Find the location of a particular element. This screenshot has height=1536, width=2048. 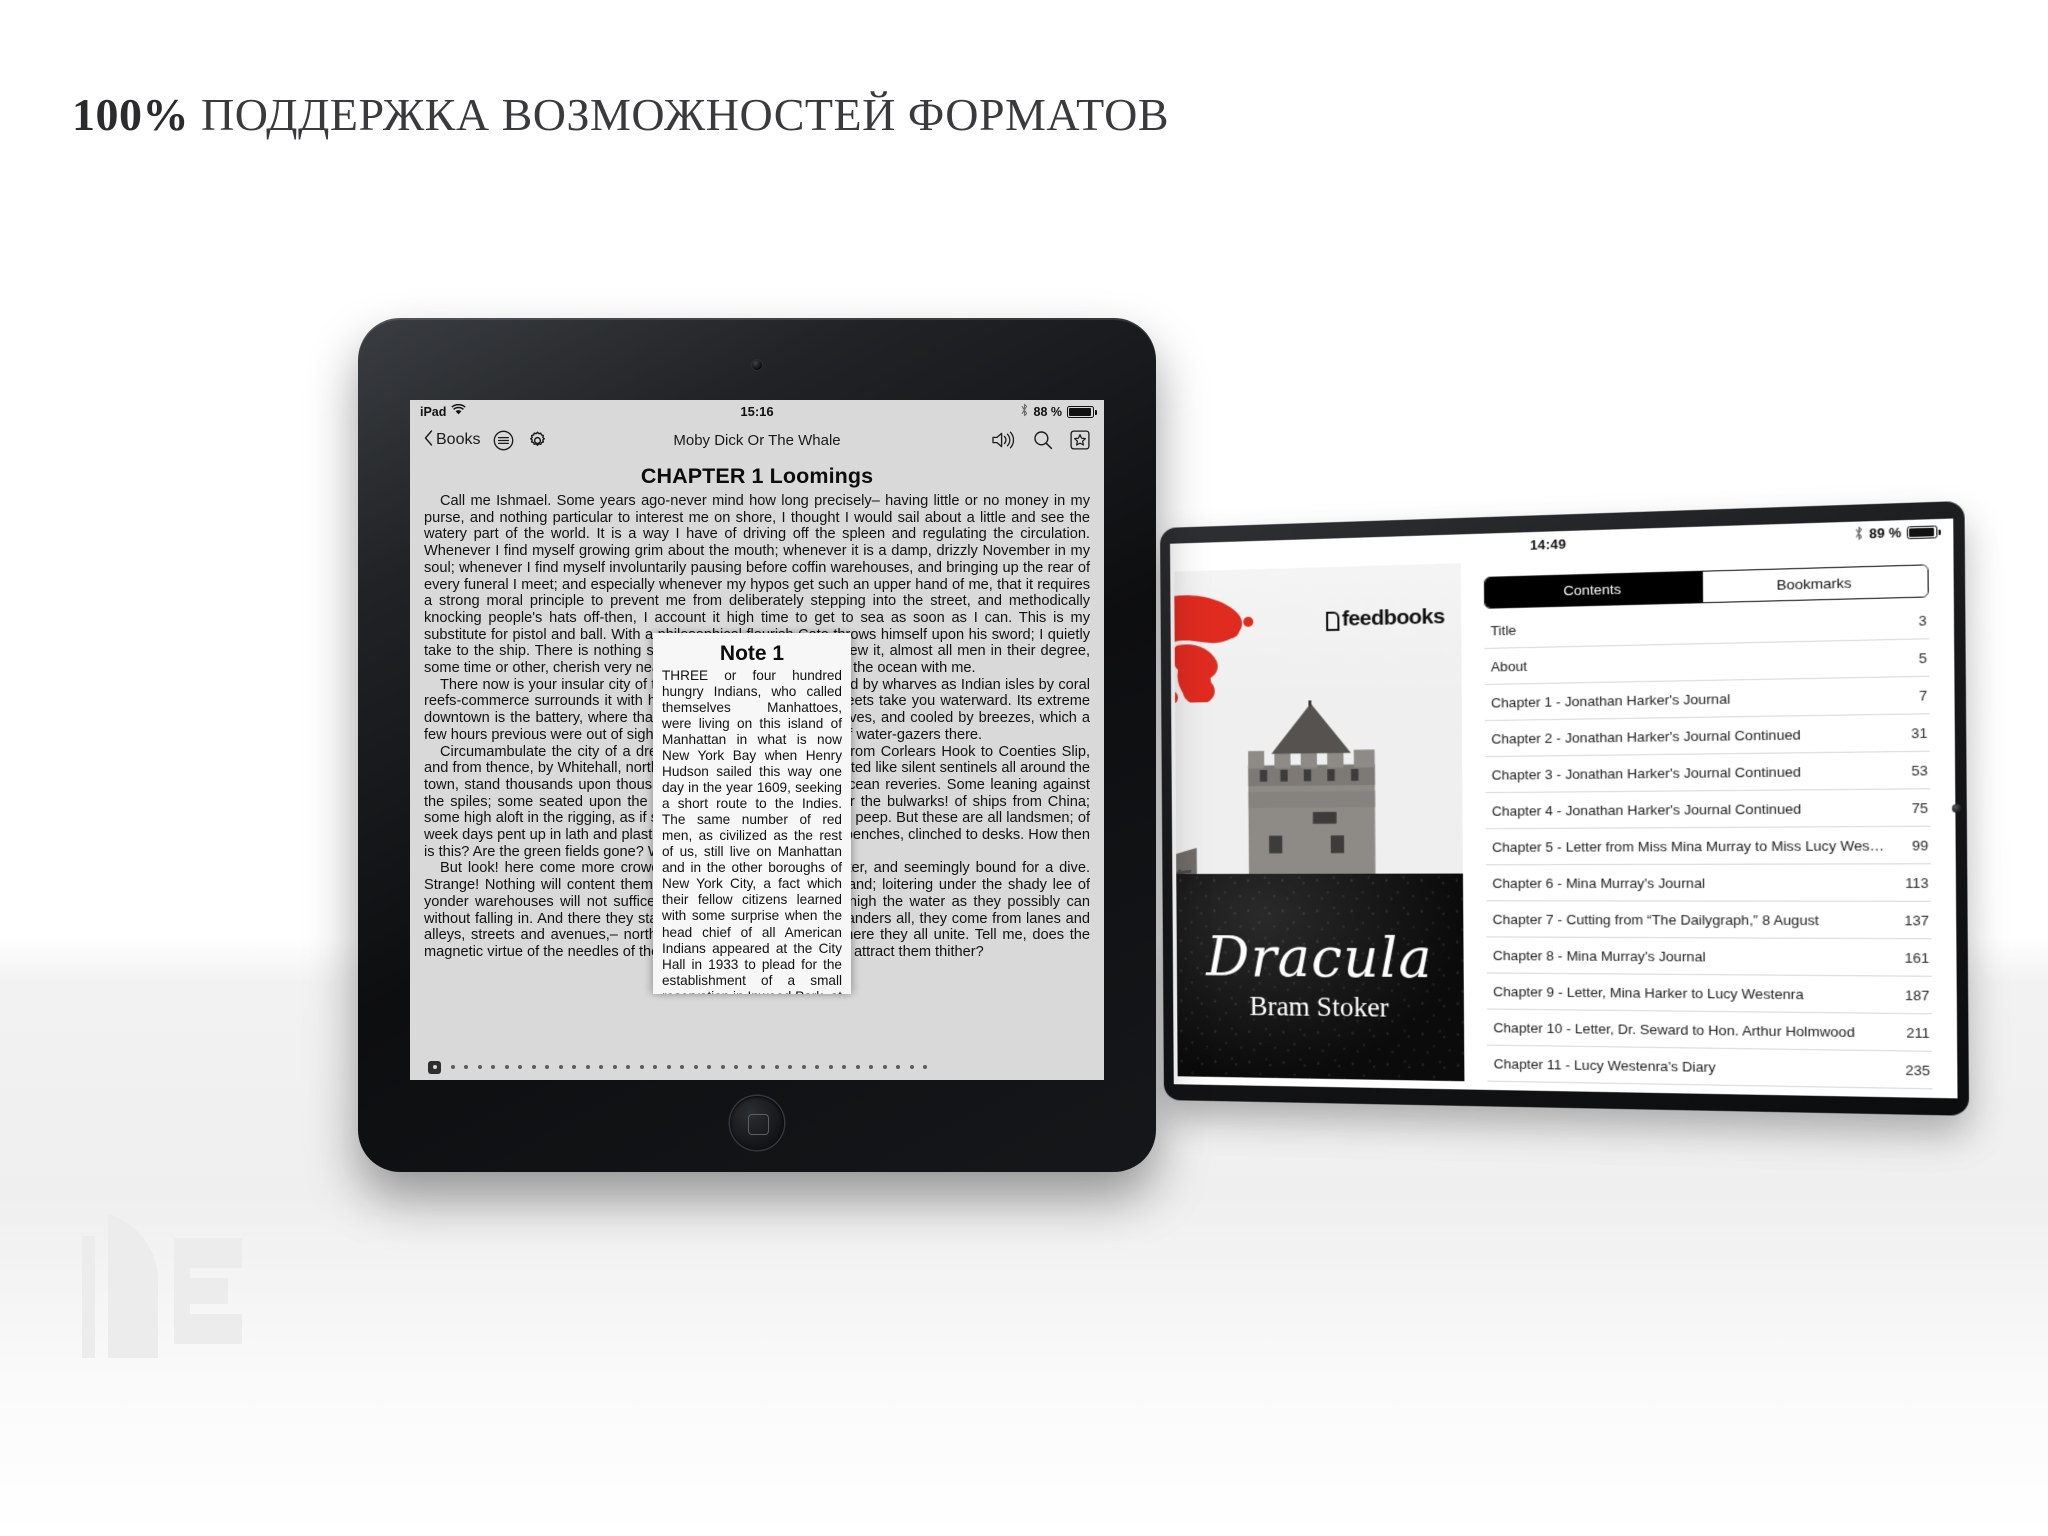

open-book-logo-watermark is located at coordinates (162, 1286).